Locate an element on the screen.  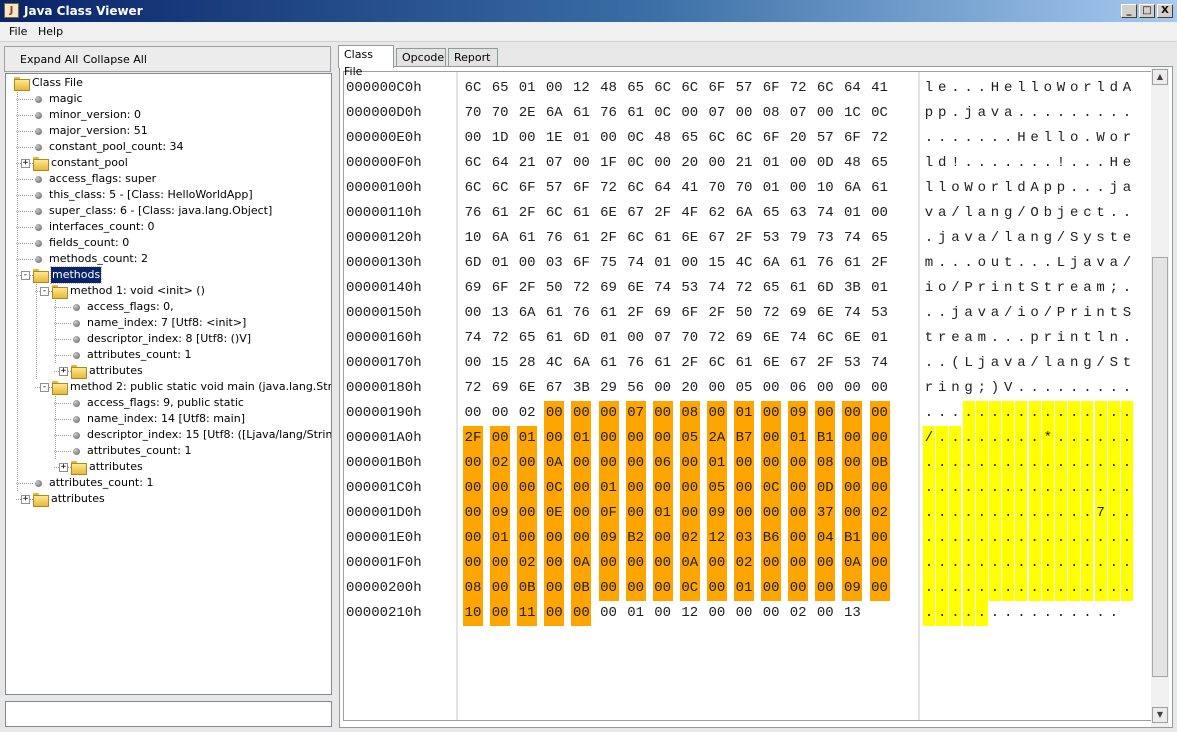
tree-node: access_flags: 0, is located at coordinates (166, 307).